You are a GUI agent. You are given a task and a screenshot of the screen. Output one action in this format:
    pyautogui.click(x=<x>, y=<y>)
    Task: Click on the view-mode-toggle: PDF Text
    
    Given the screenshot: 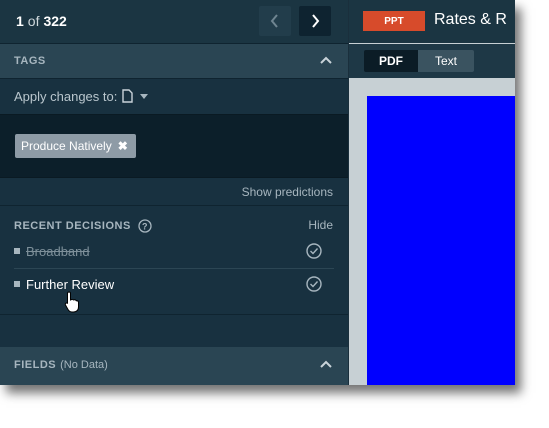 What is the action you would take?
    pyautogui.click(x=419, y=61)
    